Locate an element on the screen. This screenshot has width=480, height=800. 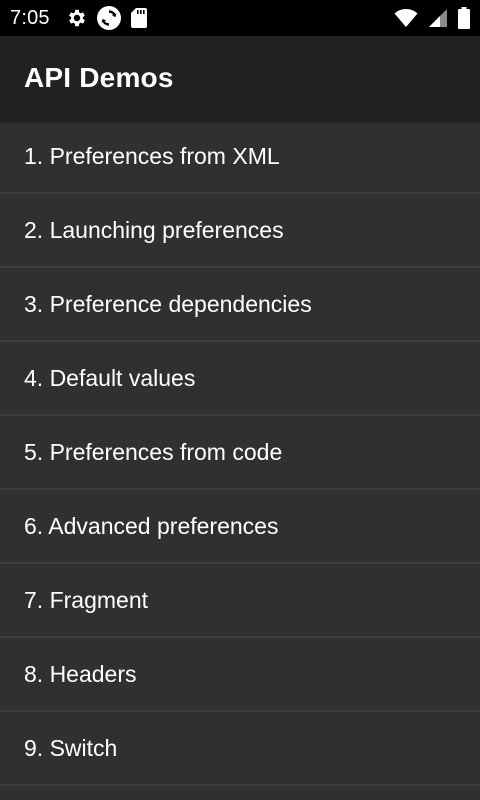
status-right is located at coordinates (432, 18).